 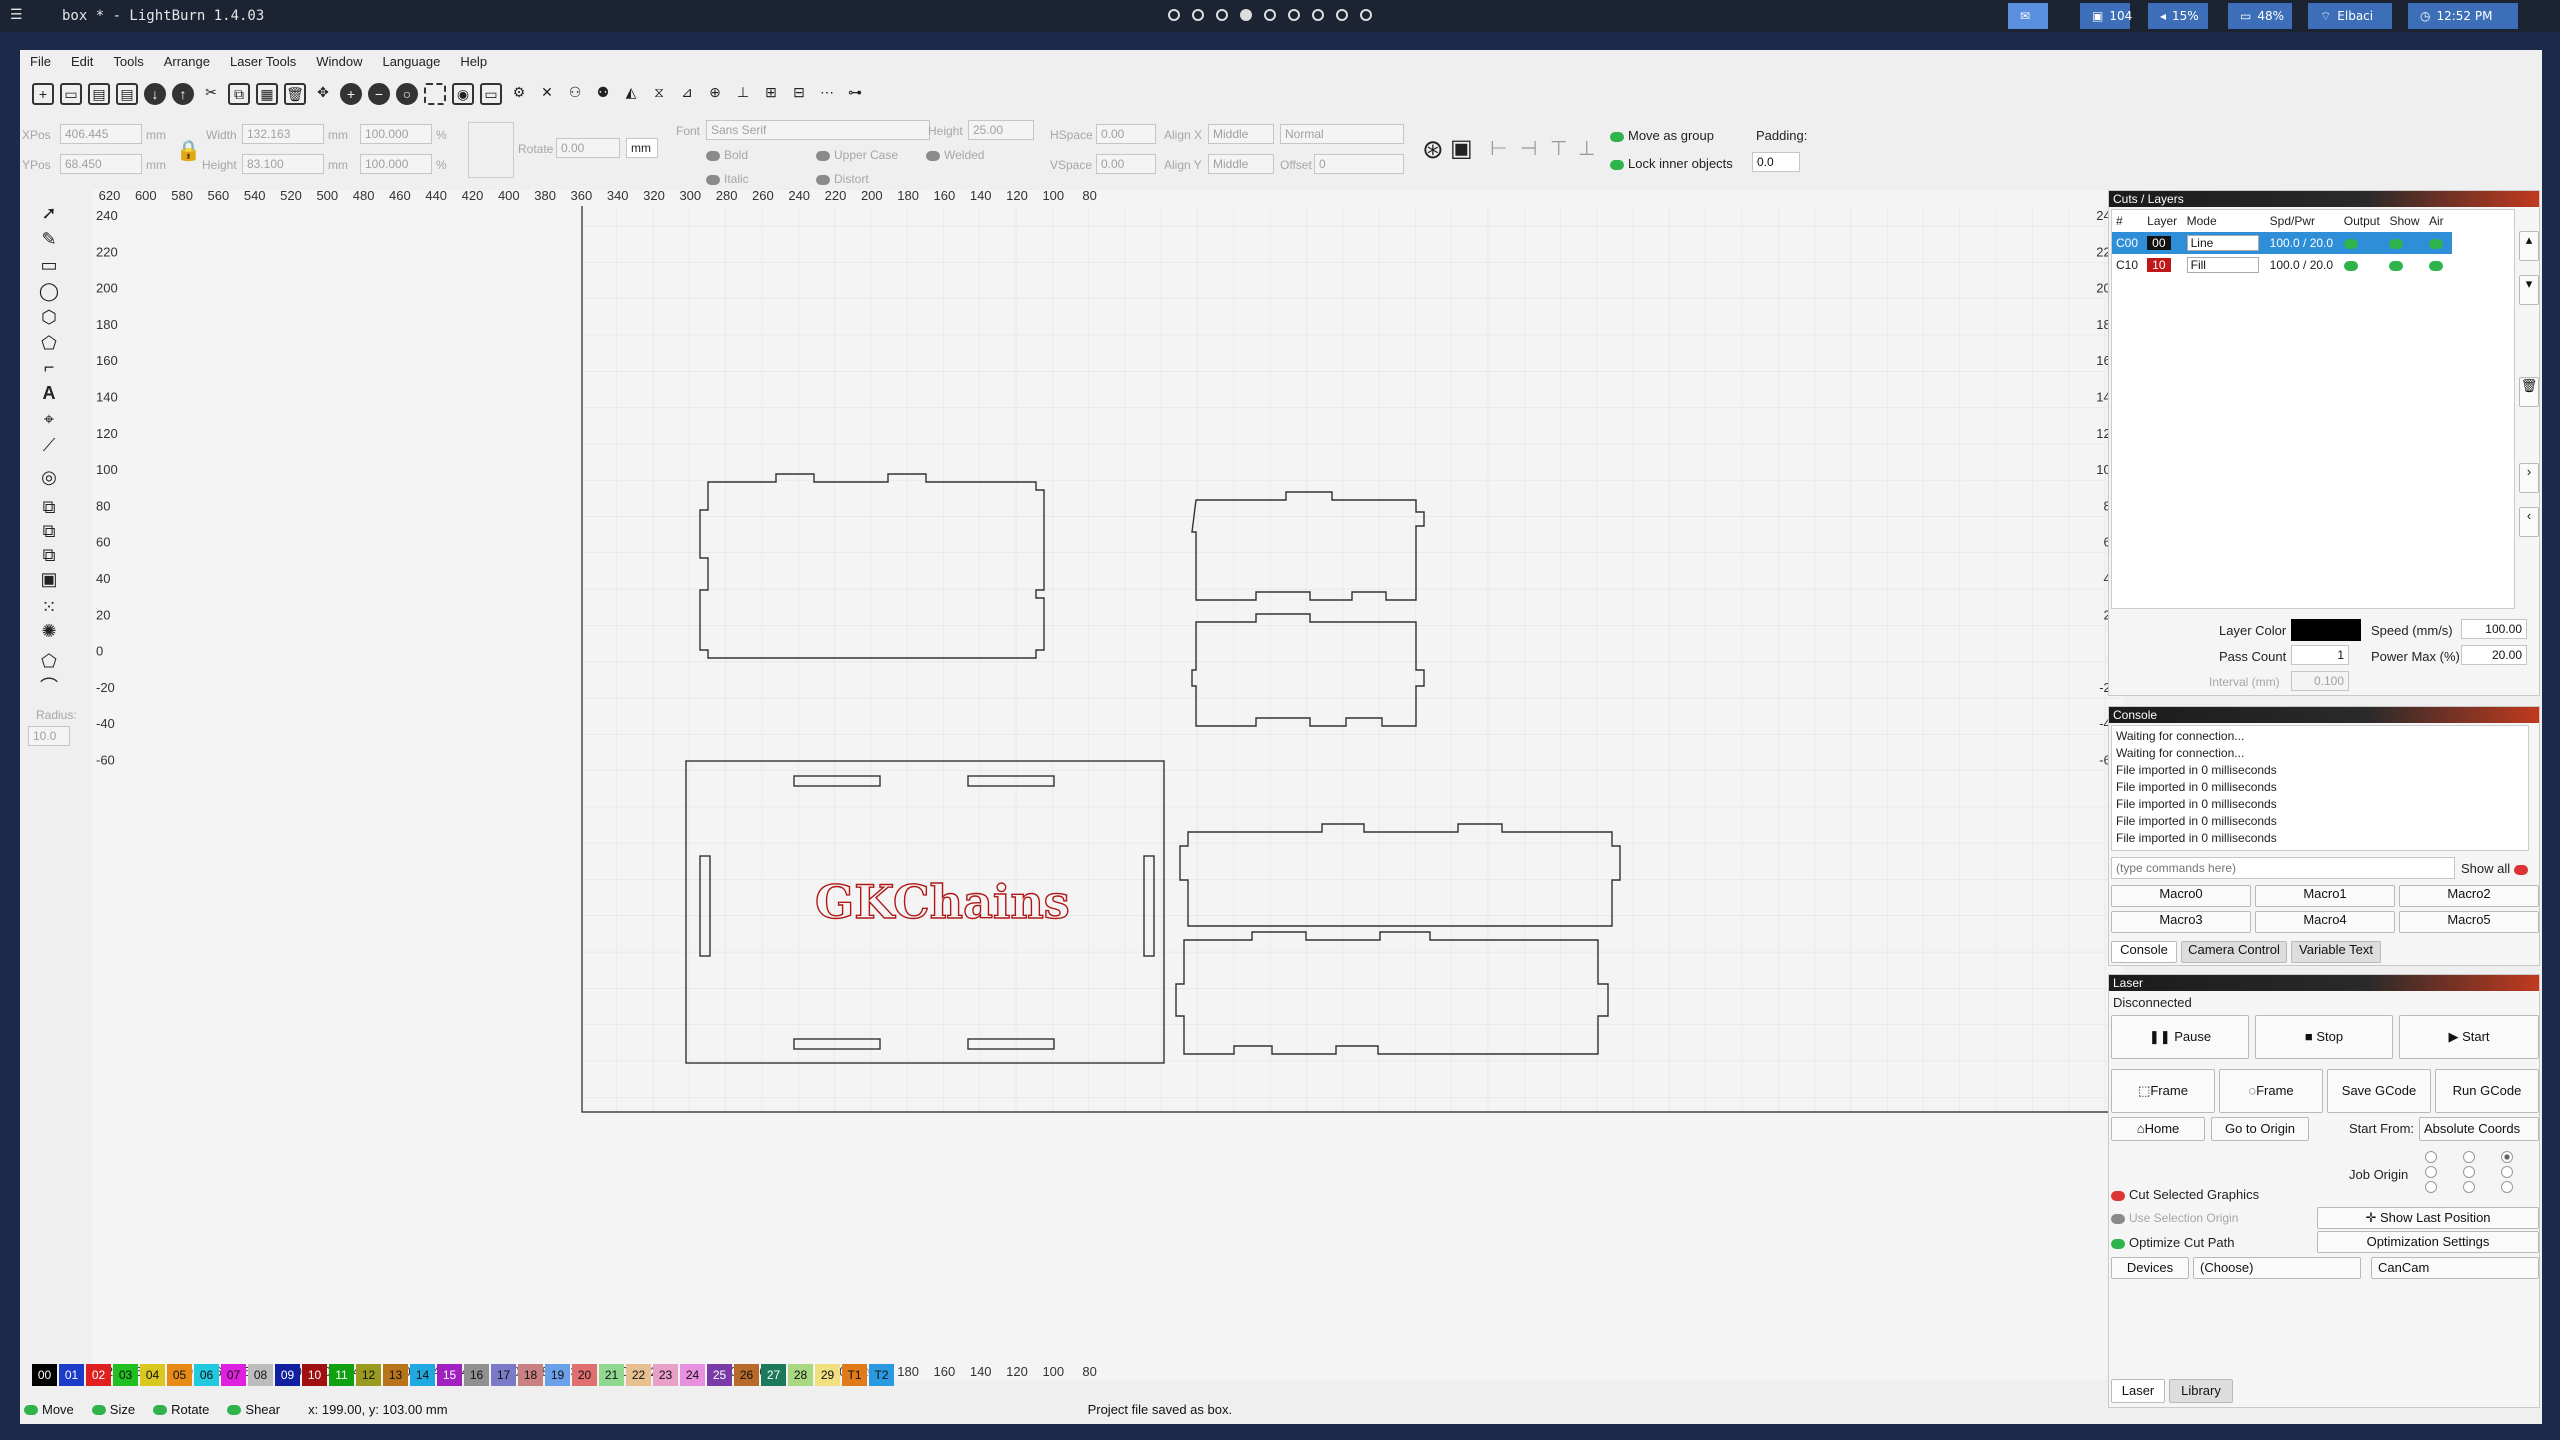 I want to click on pass-count-field: 1, so click(x=2320, y=655).